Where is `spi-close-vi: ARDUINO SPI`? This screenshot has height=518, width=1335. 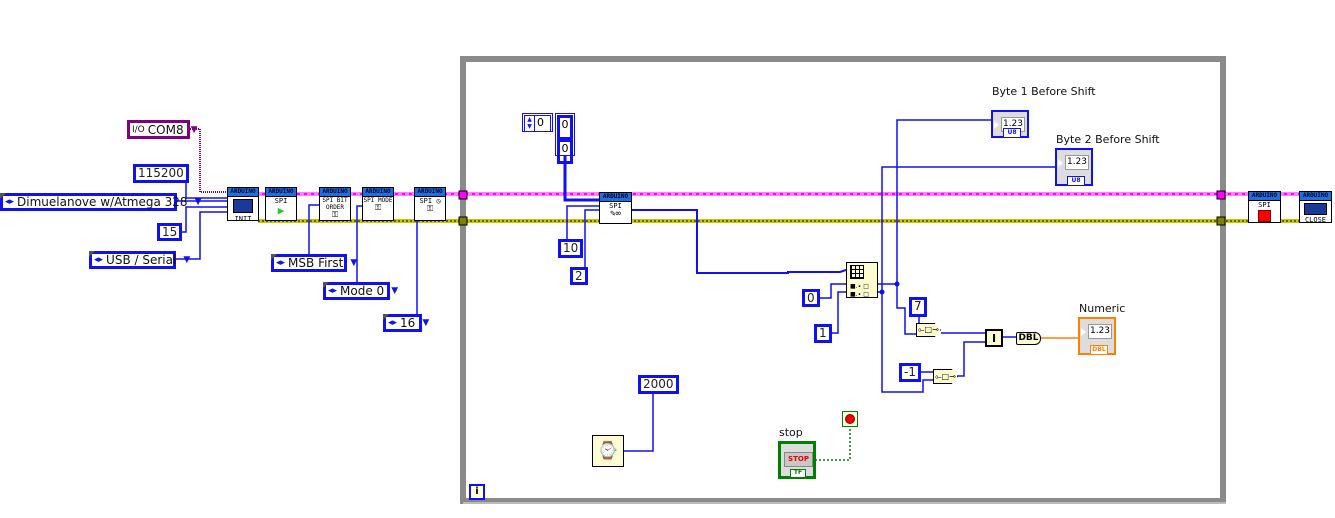 spi-close-vi: ARDUINO SPI is located at coordinates (1264, 207).